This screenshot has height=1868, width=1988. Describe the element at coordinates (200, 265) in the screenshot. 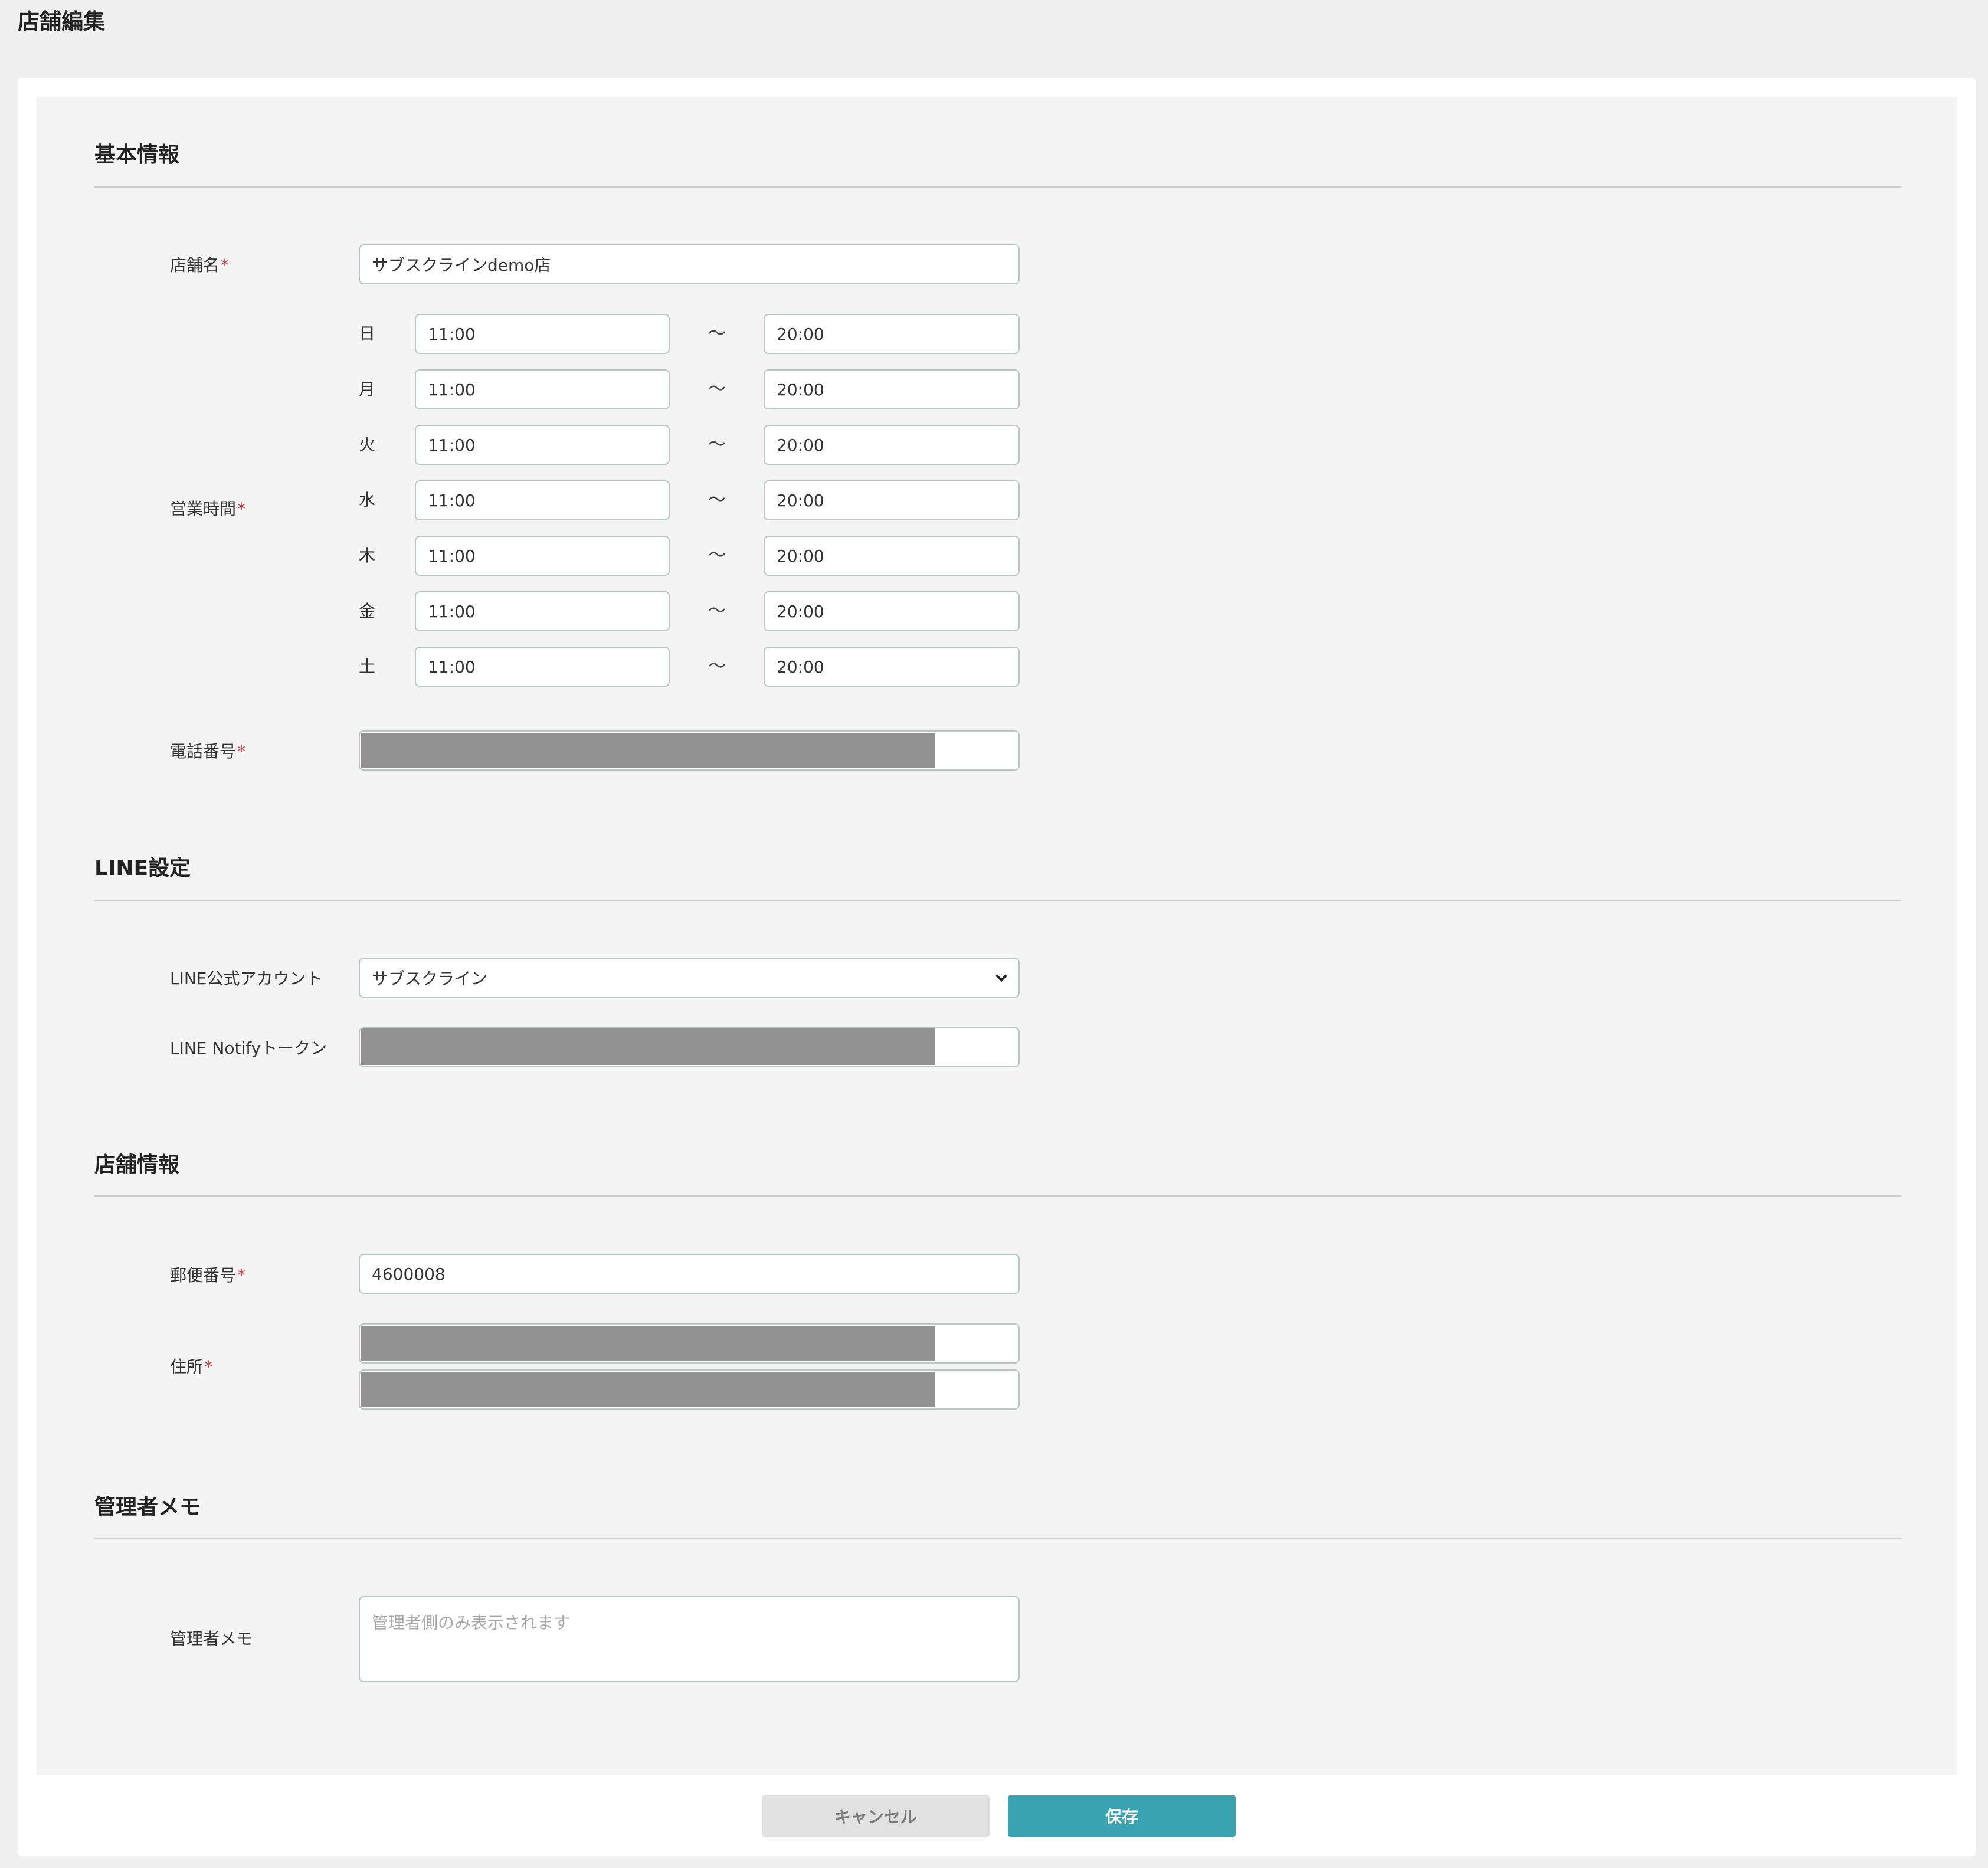

I see `store-name-label: 店舗名*` at that location.